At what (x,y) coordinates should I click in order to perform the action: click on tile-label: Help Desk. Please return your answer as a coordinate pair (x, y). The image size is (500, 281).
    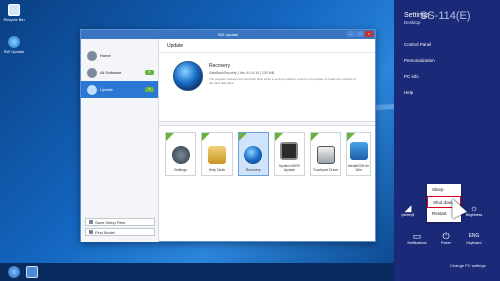
    Looking at the image, I should click on (216, 170).